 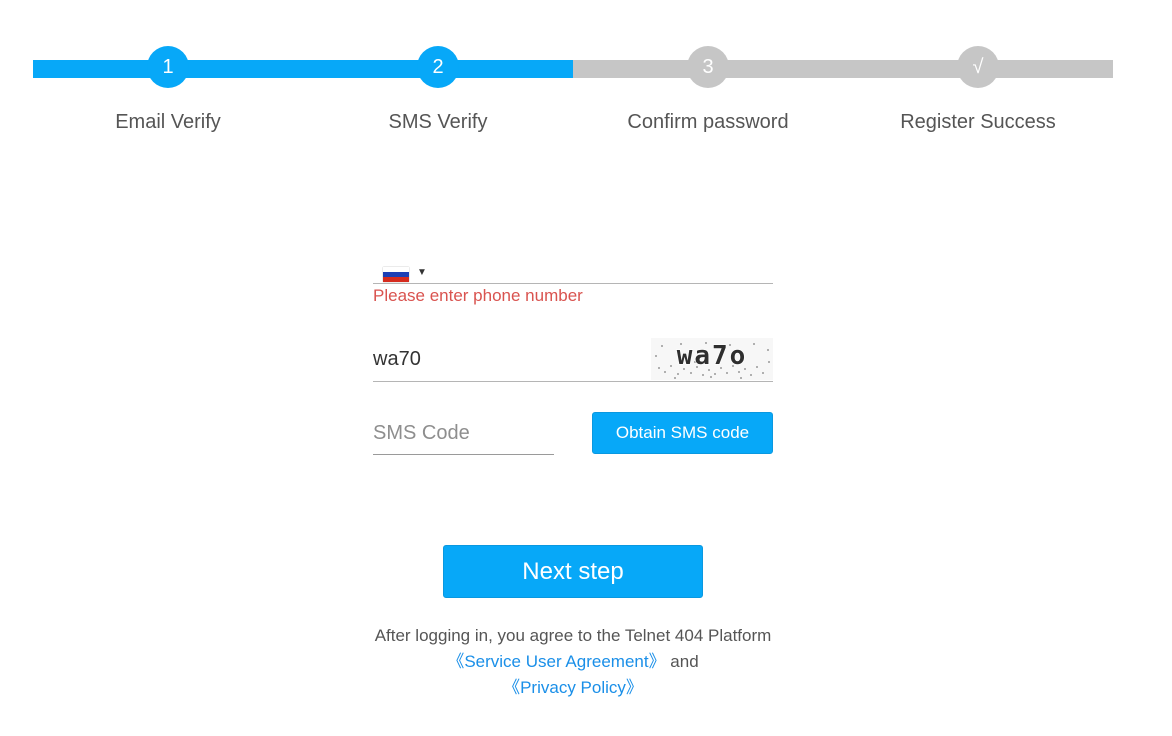 I want to click on agreement-middle: and, so click(x=682, y=661).